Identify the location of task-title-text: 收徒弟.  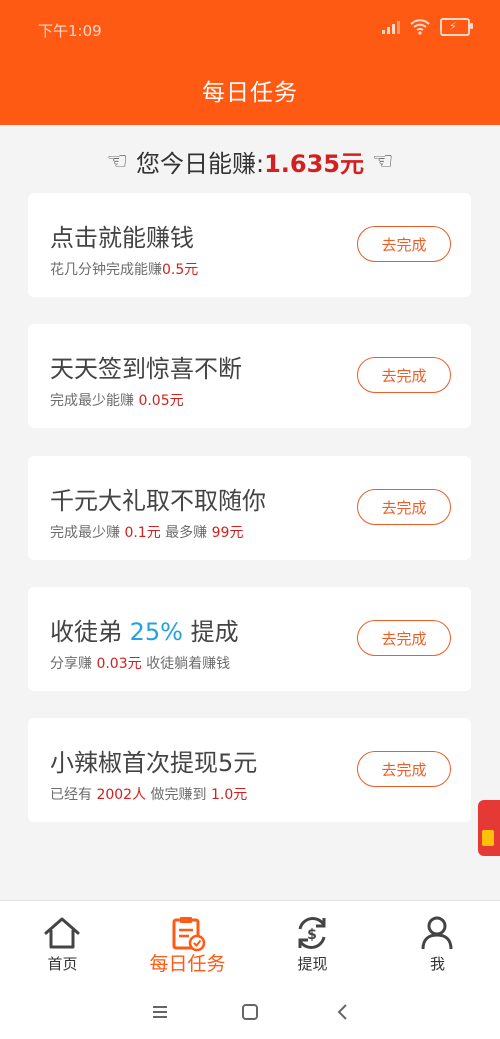
(90, 632).